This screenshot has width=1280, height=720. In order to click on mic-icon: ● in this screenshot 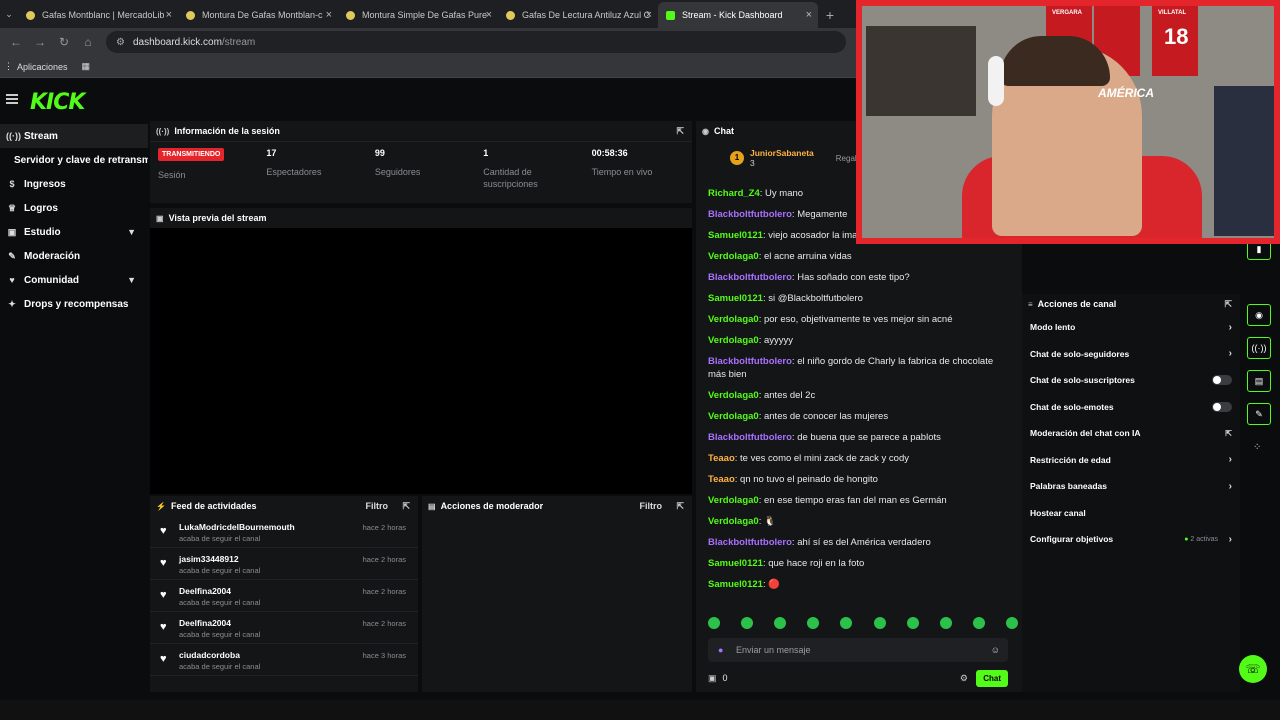, I will do `click(720, 650)`.